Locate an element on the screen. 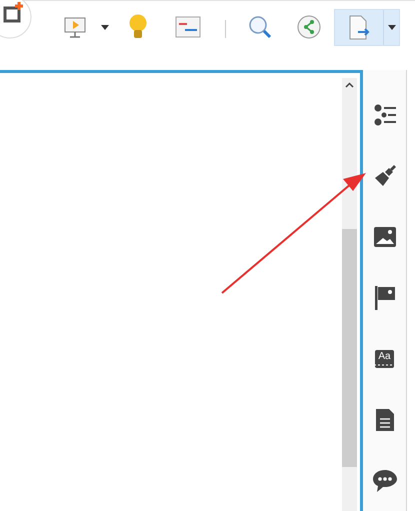  image-icon is located at coordinates (385, 236).